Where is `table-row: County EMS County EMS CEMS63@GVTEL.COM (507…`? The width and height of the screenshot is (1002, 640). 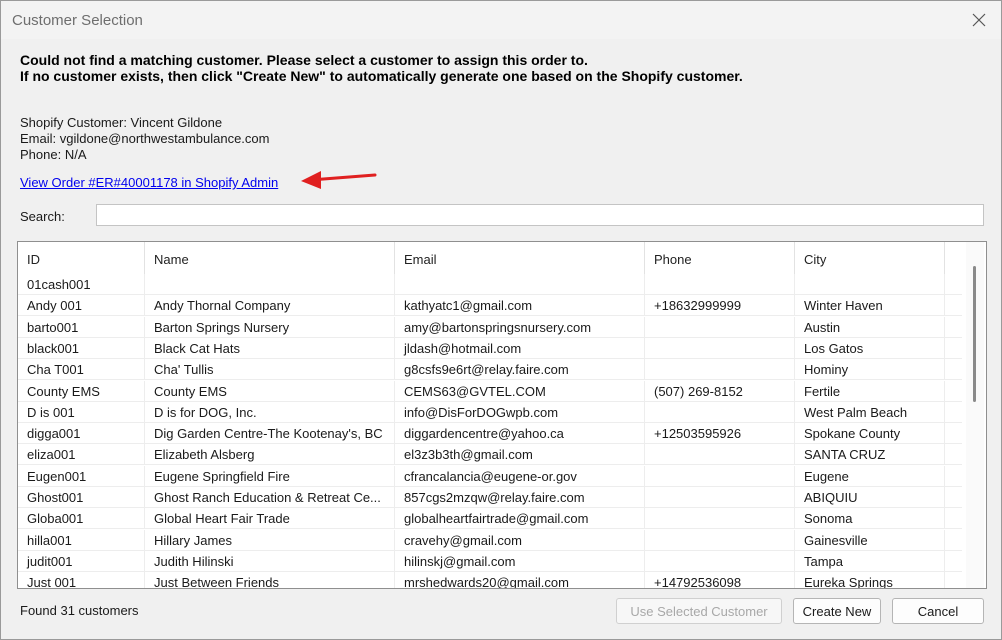 table-row: County EMS County EMS CEMS63@GVTEL.COM (507… is located at coordinates (490, 391).